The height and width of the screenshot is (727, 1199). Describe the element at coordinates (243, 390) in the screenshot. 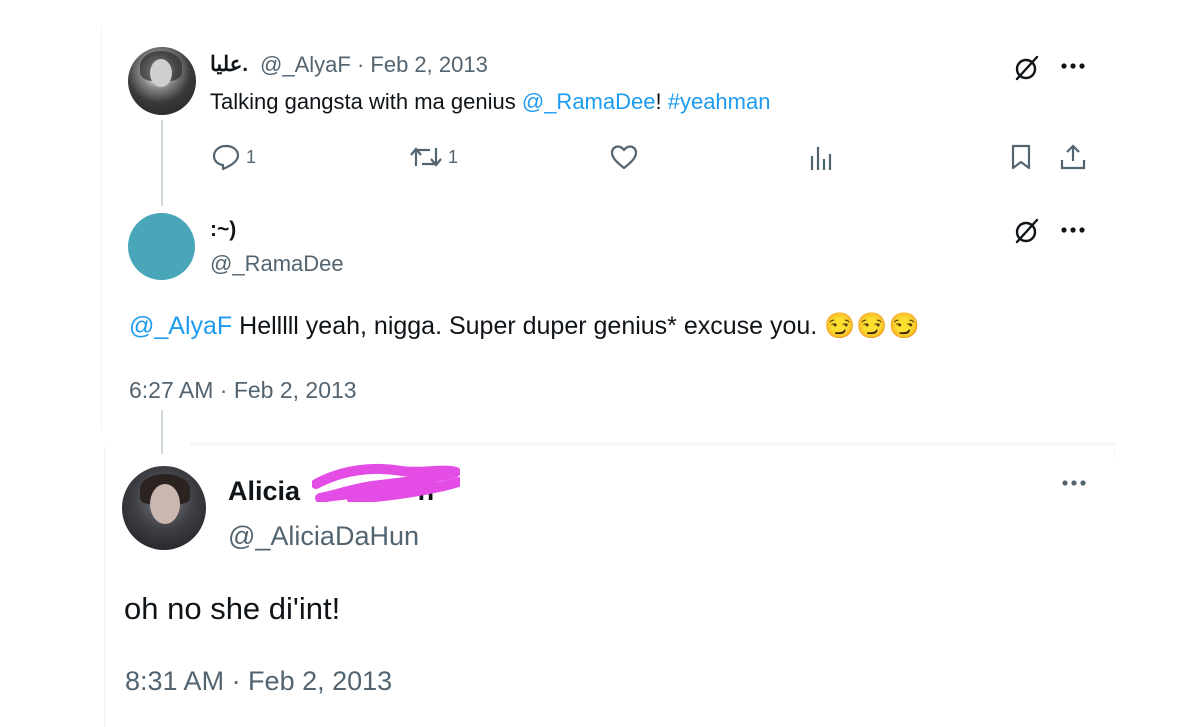

I see `tweet-timestamp: 6:27 AM · Feb 2, 2013` at that location.